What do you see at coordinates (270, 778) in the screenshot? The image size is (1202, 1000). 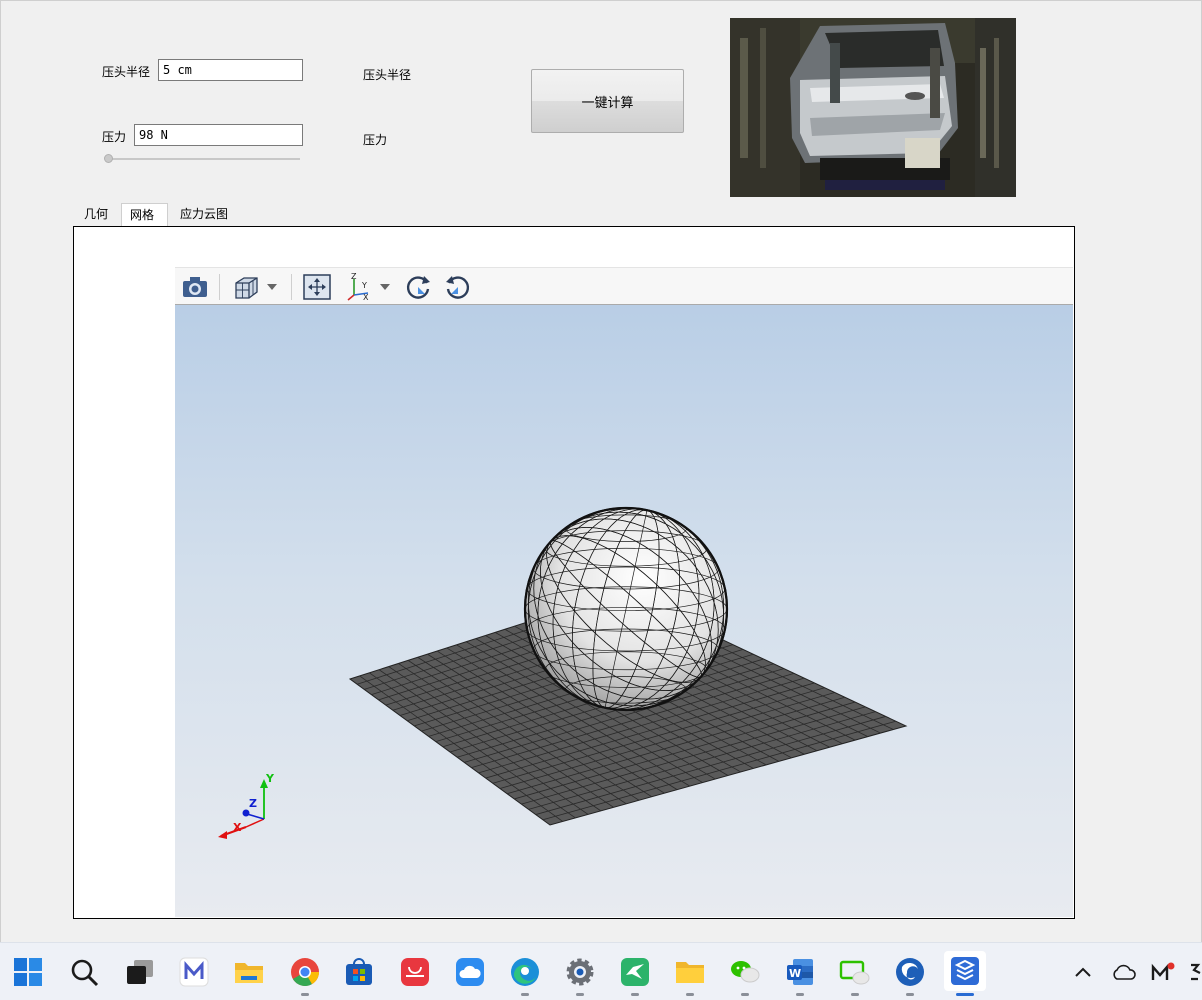 I see `axis-y-label: Y` at bounding box center [270, 778].